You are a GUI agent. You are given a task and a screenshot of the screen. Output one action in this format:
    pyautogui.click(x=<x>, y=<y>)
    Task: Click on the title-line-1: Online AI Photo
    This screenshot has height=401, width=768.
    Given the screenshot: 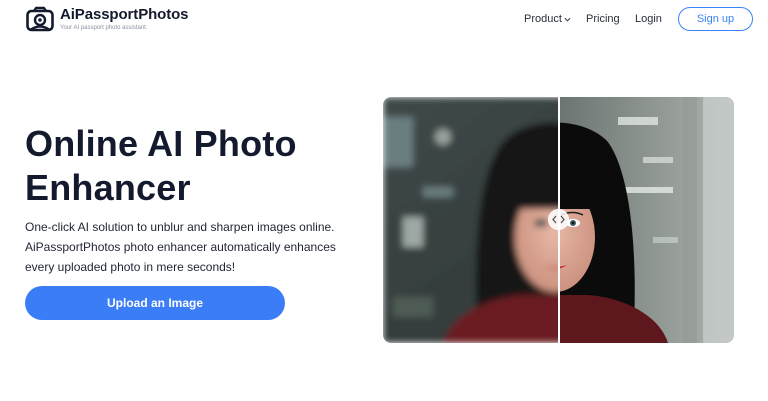 What is the action you would take?
    pyautogui.click(x=161, y=143)
    